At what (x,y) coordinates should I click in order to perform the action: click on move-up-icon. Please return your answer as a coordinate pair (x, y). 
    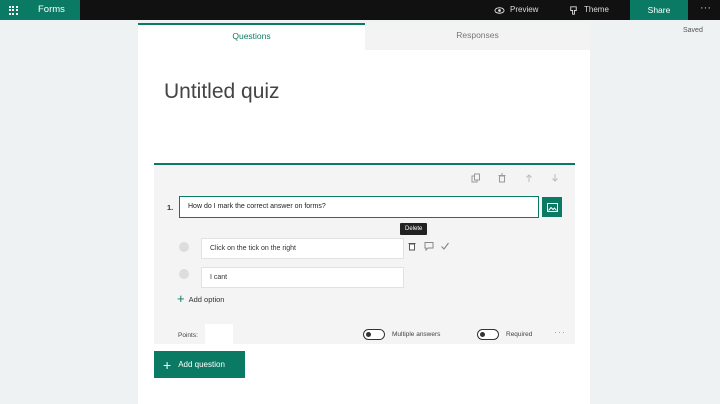
    Looking at the image, I should click on (529, 178).